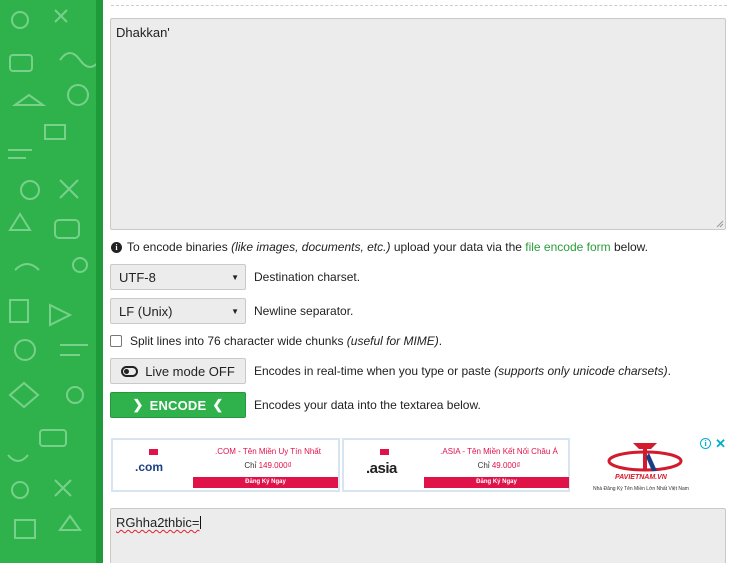 The image size is (737, 563). I want to click on output-textarea: RGhha2thbic=, so click(418, 535).